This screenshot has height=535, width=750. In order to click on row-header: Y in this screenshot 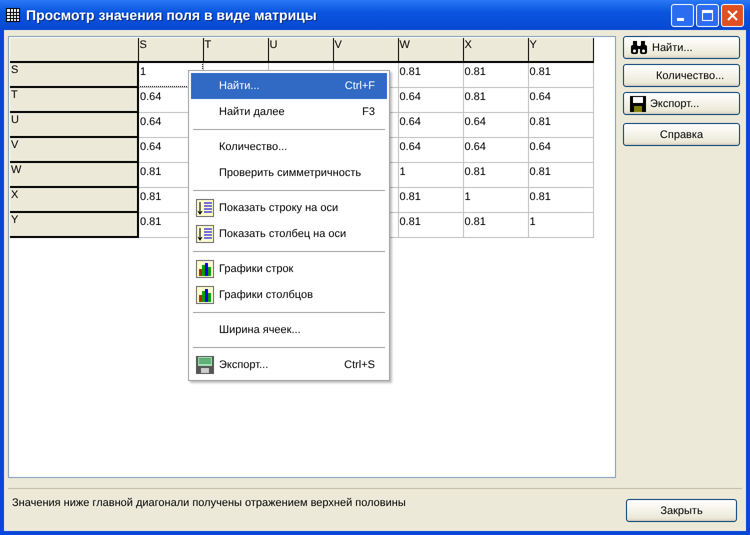, I will do `click(74, 224)`.